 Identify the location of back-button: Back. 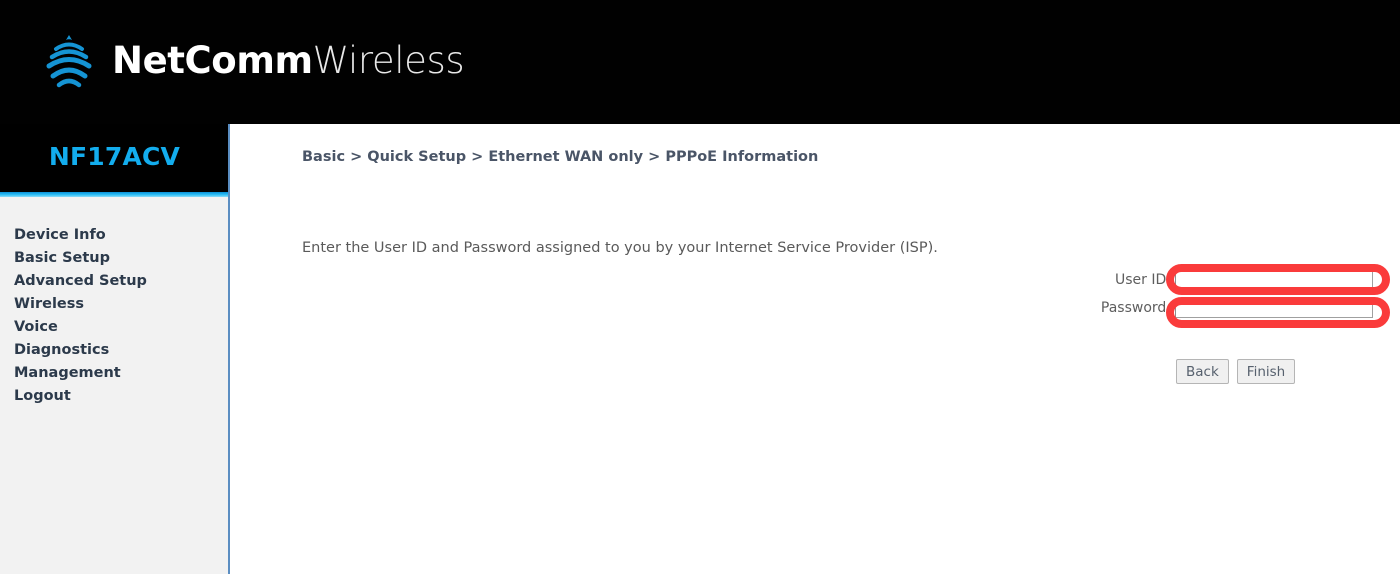
(1202, 371).